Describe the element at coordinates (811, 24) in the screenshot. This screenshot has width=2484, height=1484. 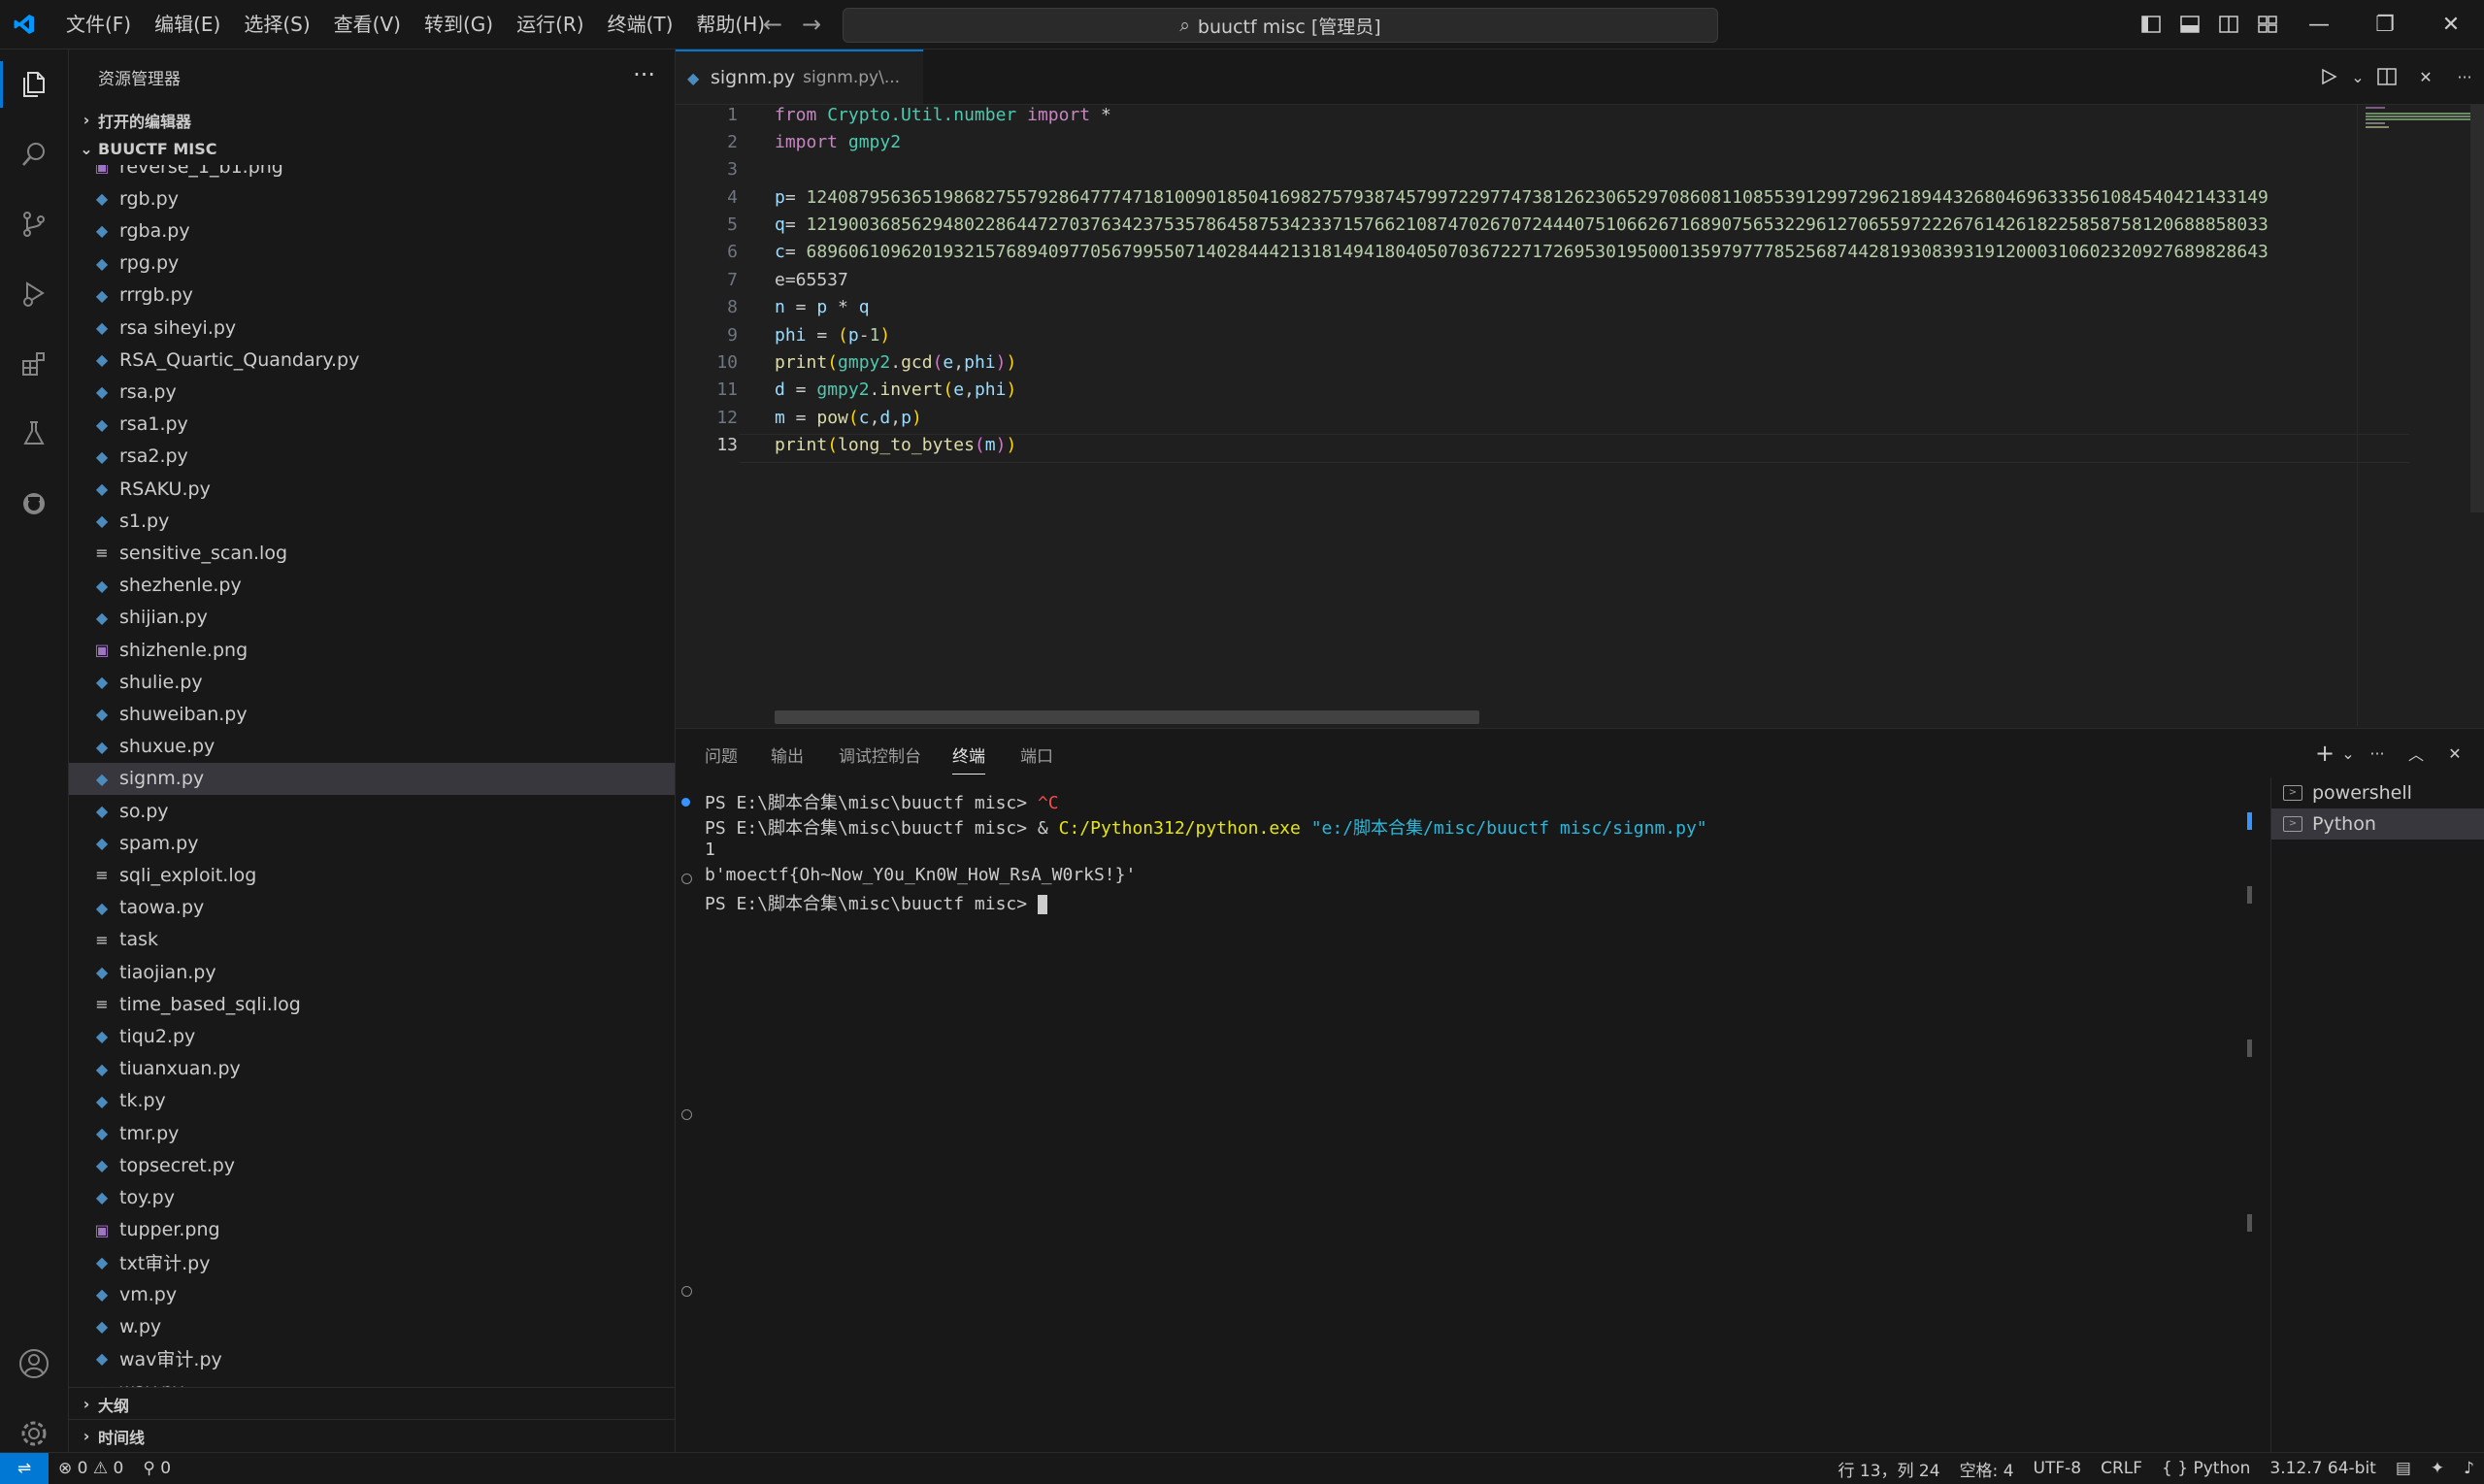
I see `forward-arrow-icon: →` at that location.